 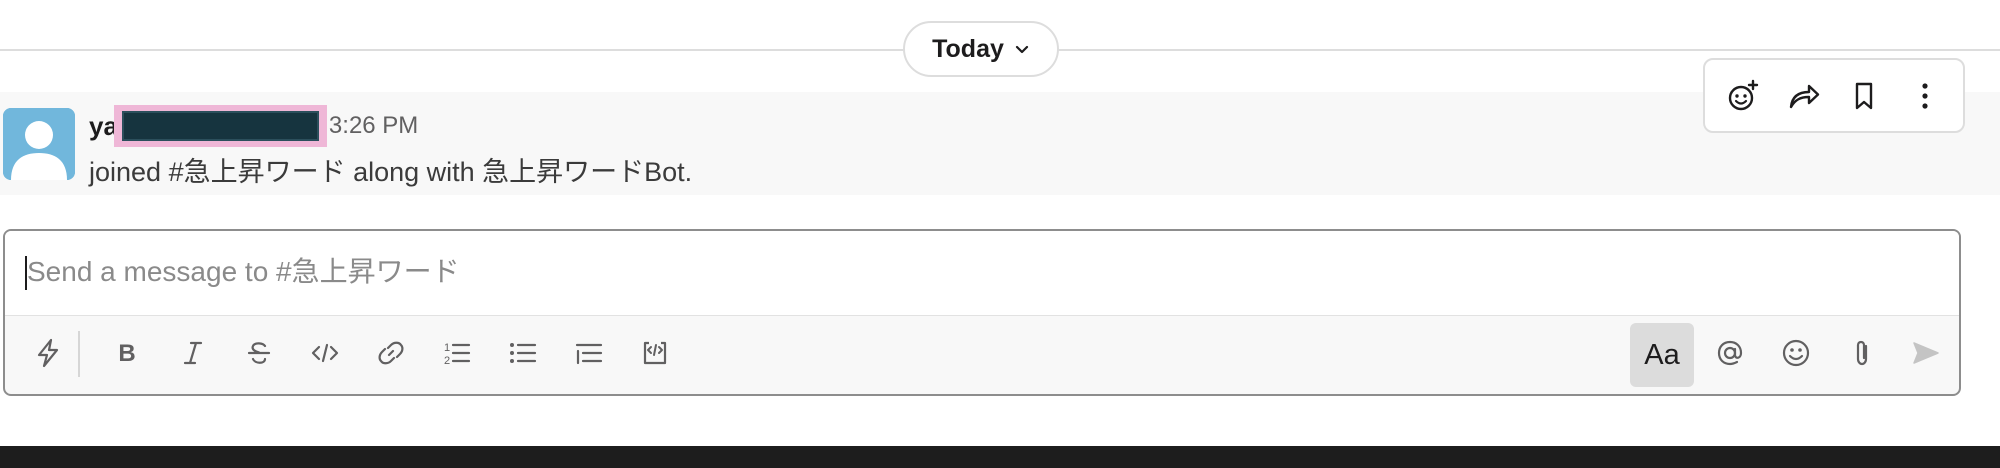 I want to click on send-icon, so click(x=1926, y=353).